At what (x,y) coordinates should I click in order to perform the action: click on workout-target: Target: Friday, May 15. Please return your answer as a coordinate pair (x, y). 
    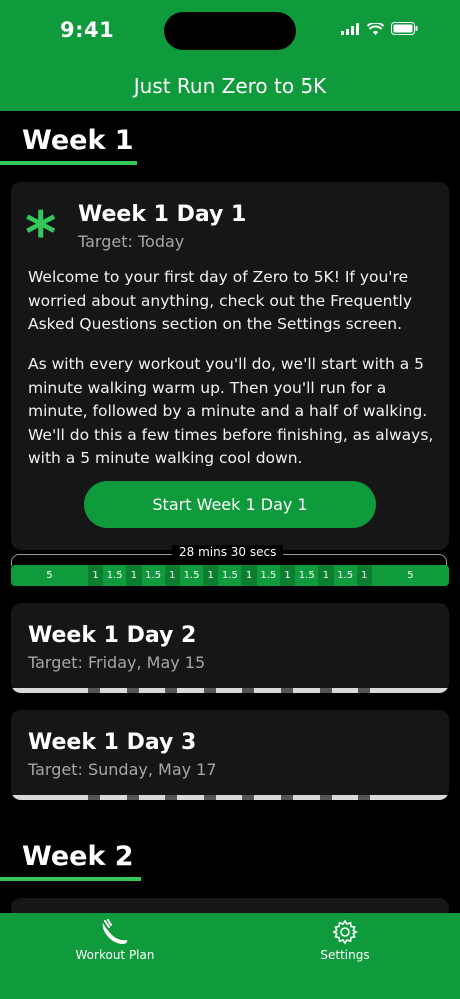
    Looking at the image, I should click on (117, 662).